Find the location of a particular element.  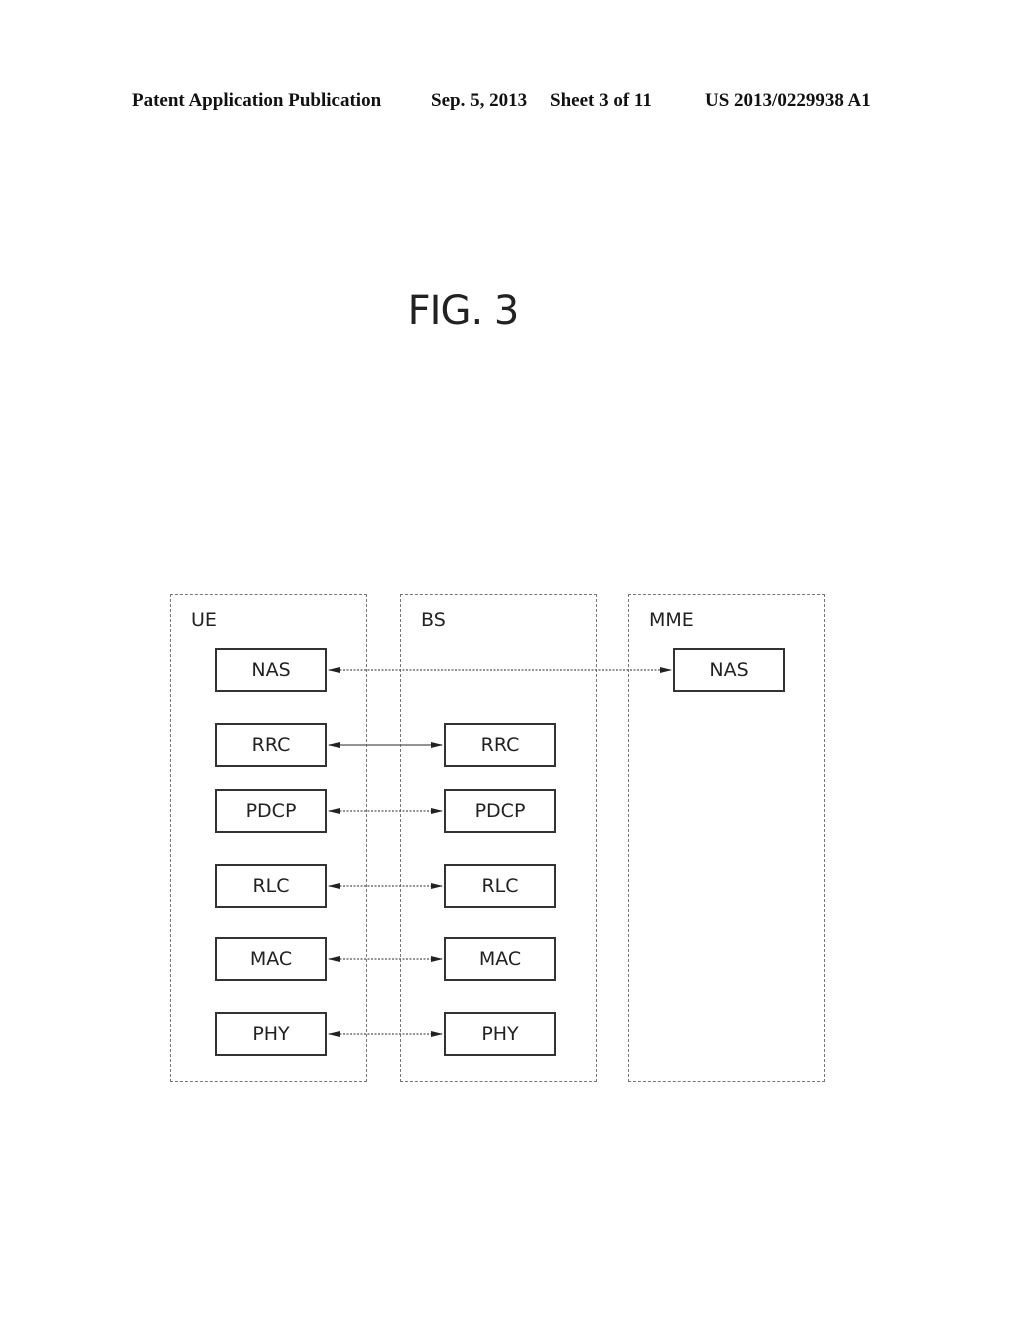

mme-nas-box: NAS is located at coordinates (729, 670).